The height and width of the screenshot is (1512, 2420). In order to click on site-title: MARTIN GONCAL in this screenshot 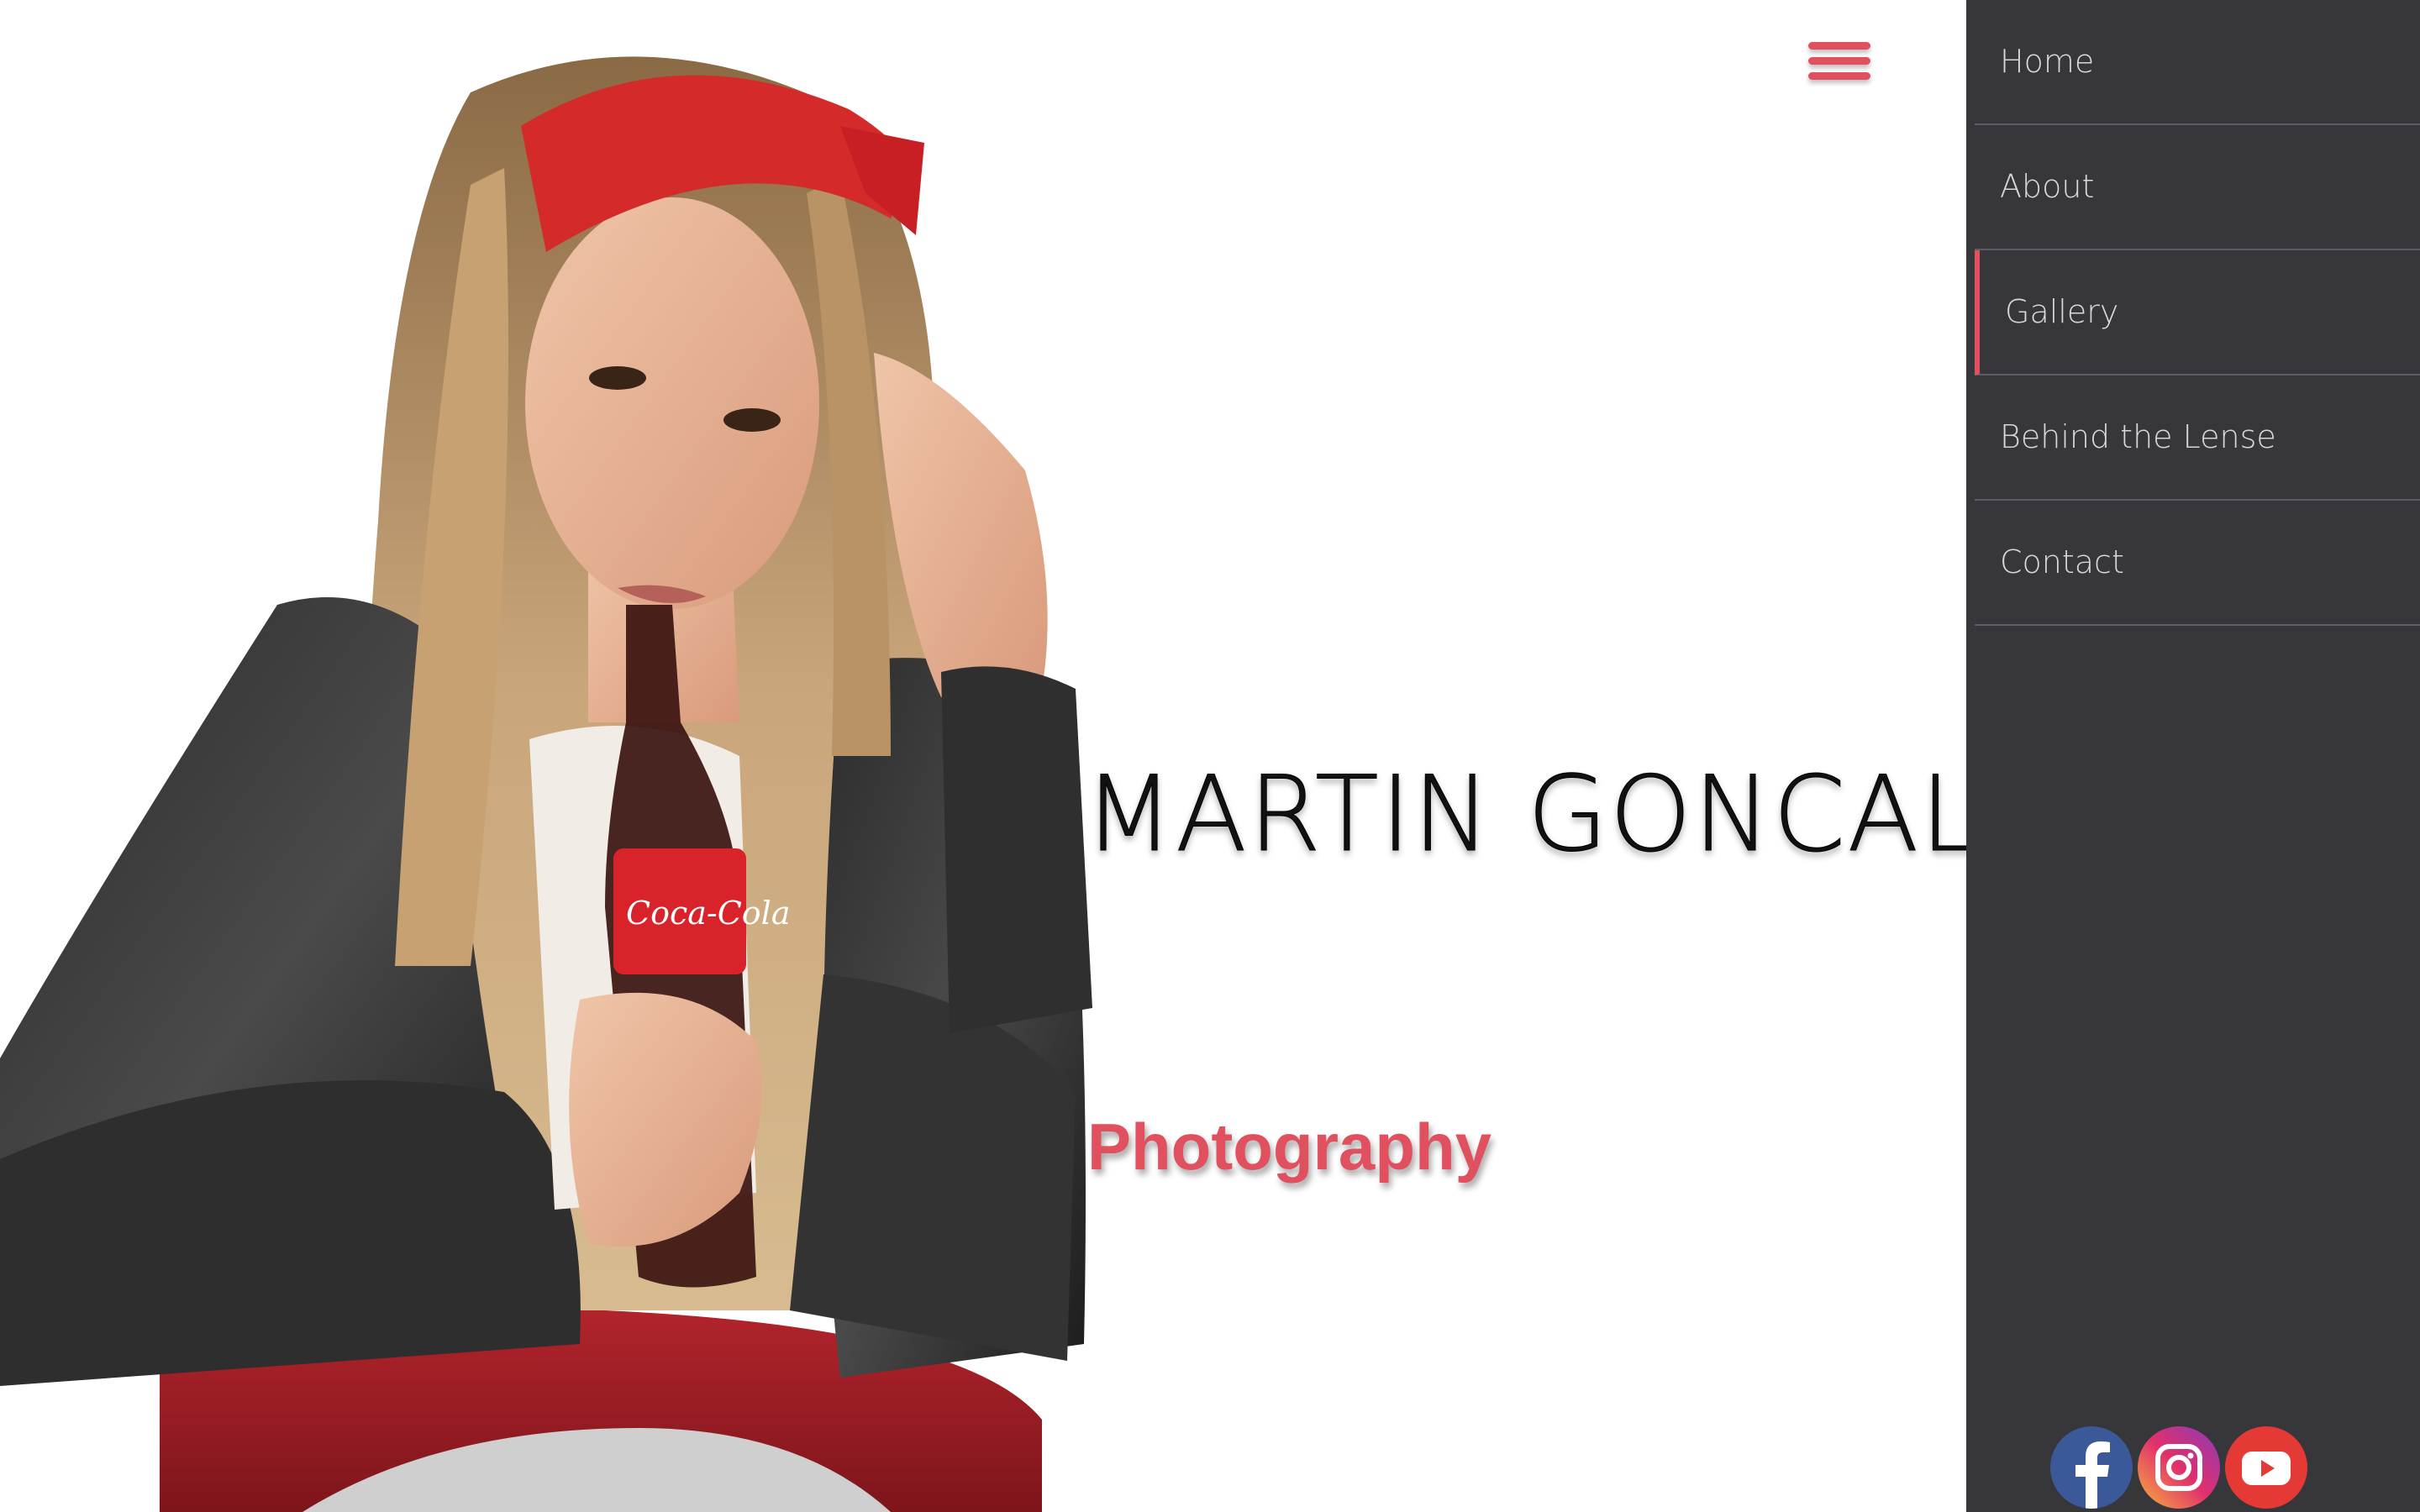, I will do `click(1525, 815)`.